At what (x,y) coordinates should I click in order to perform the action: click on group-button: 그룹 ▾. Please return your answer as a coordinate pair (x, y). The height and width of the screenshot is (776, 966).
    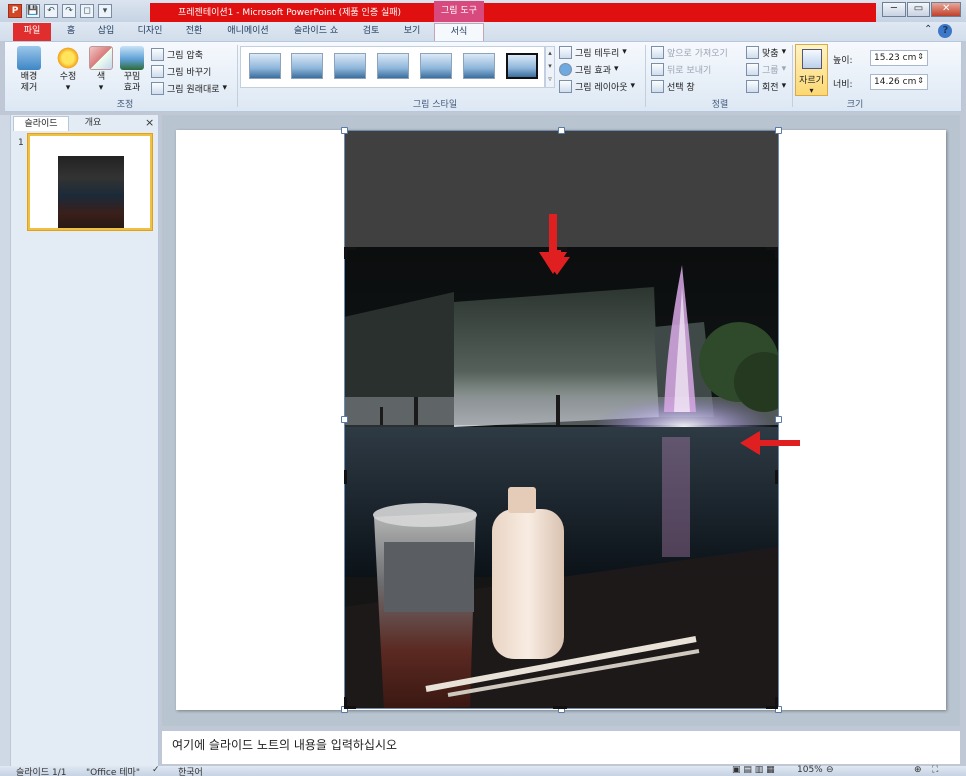
    Looking at the image, I should click on (766, 69).